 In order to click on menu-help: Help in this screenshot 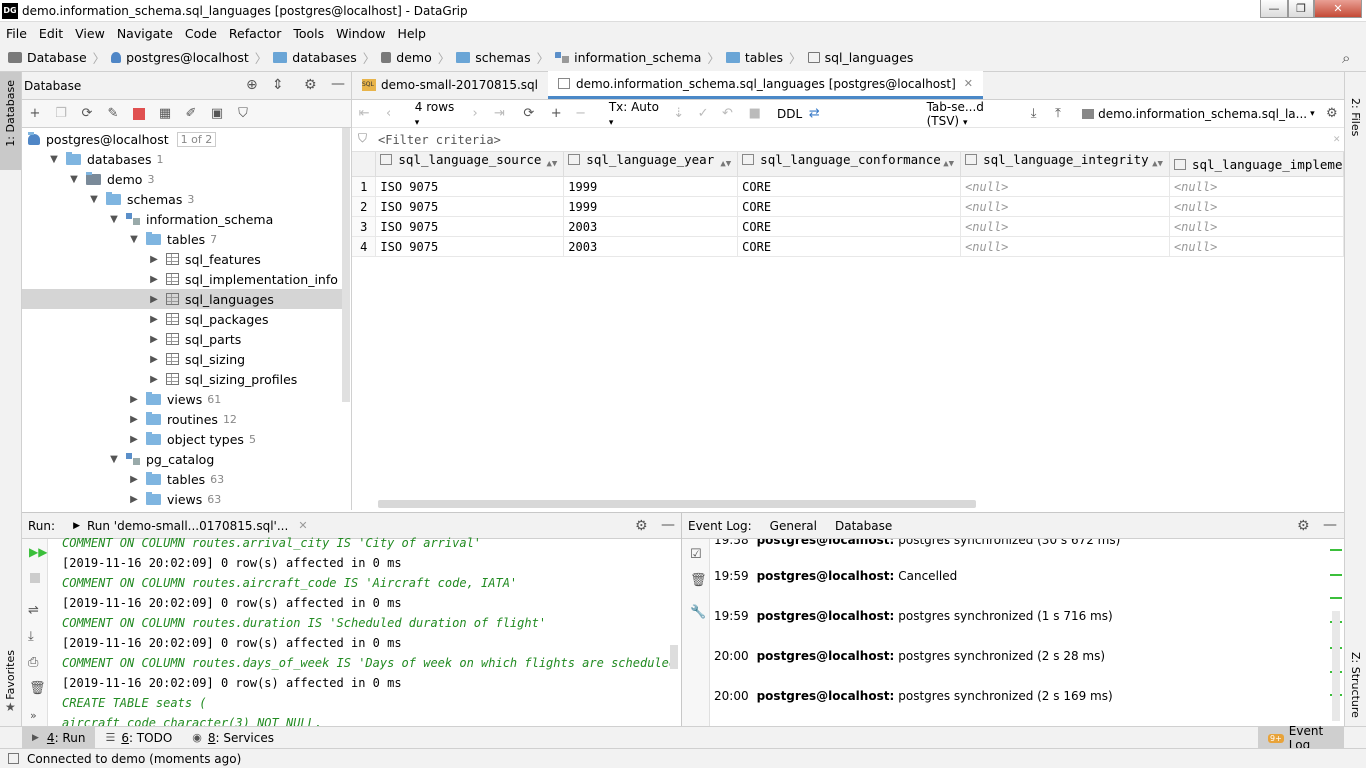, I will do `click(411, 33)`.